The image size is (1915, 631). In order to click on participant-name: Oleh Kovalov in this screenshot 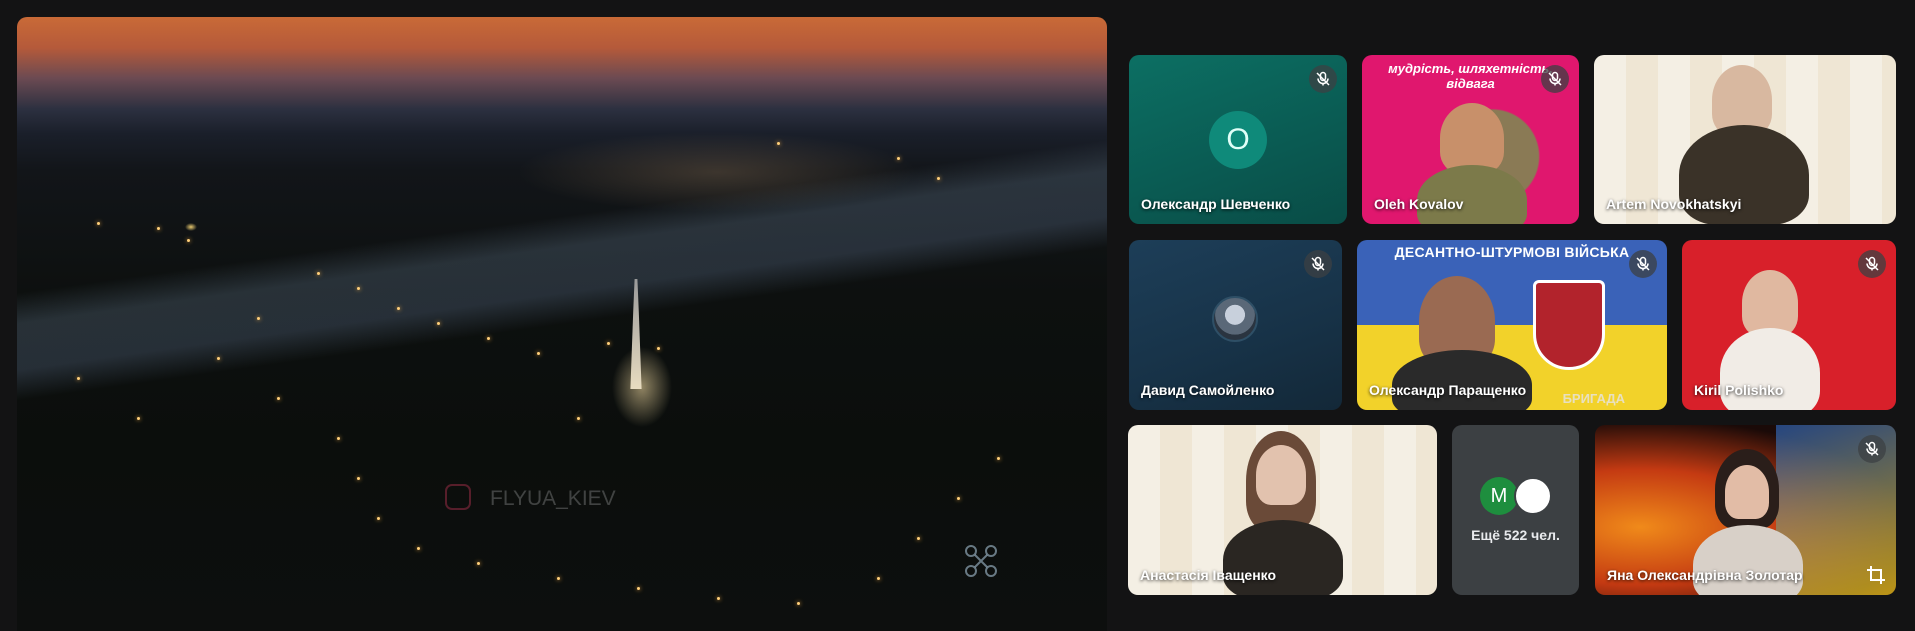, I will do `click(1419, 204)`.